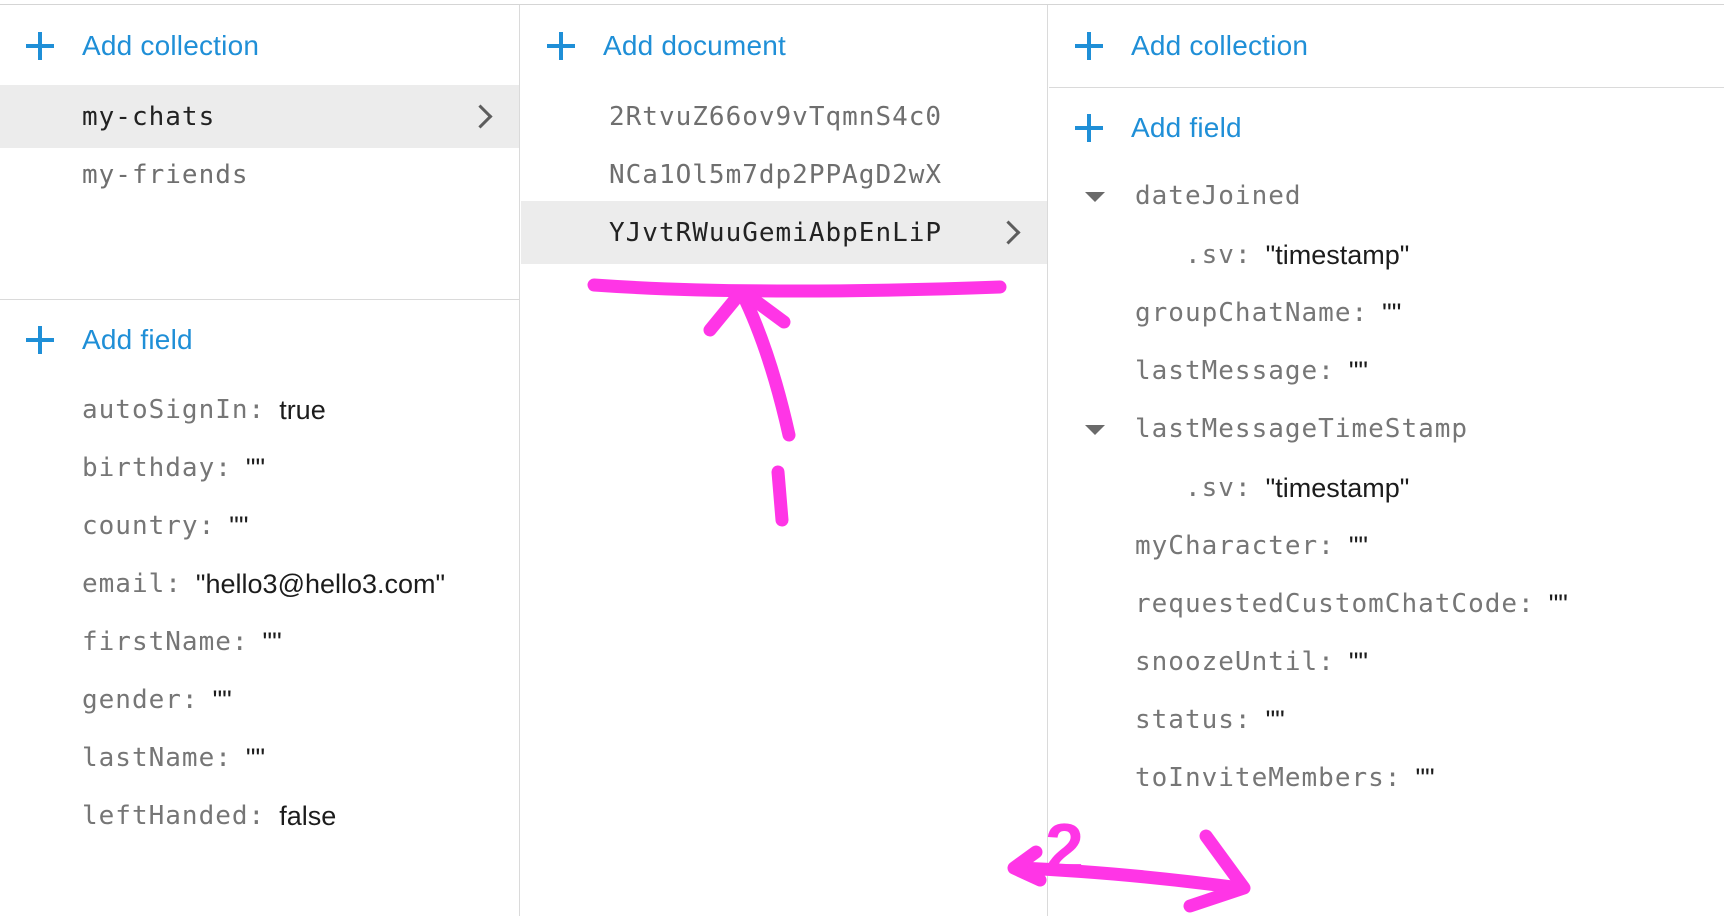 The height and width of the screenshot is (916, 1724). I want to click on field-row: myCharacter: "", so click(1251, 546).